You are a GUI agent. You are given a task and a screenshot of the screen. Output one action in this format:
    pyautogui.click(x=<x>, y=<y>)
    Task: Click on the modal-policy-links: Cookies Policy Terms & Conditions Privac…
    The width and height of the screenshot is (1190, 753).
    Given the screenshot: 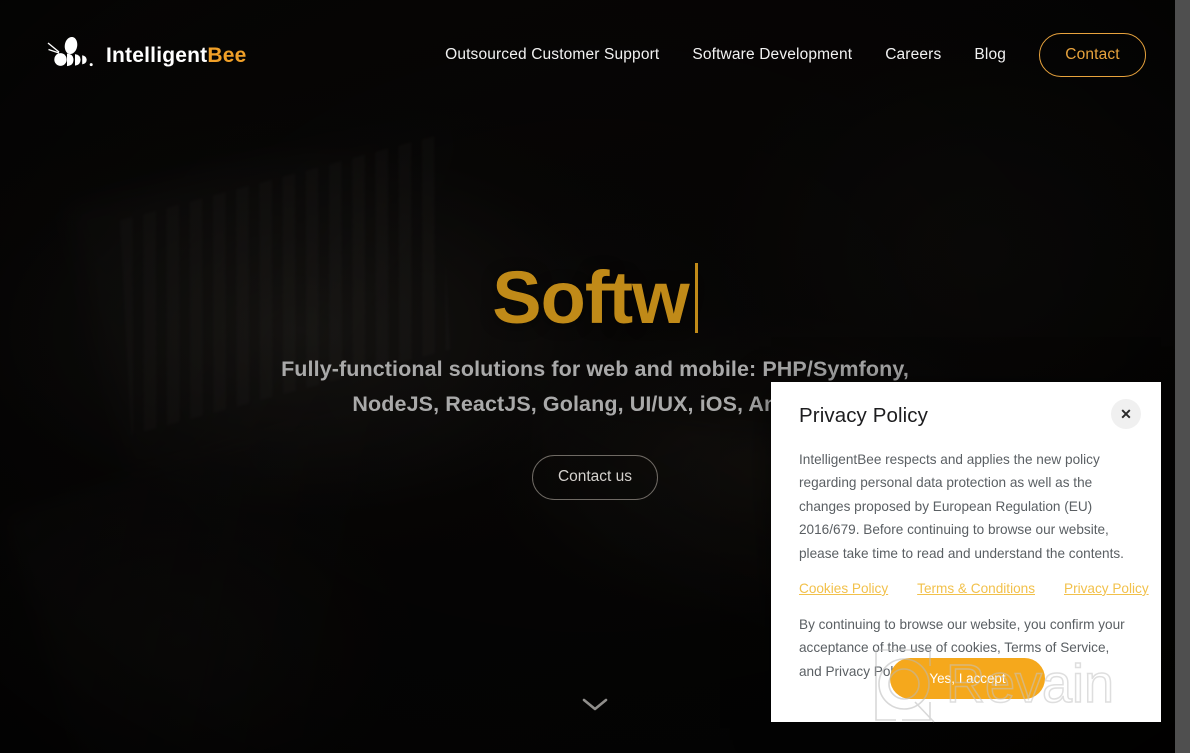 What is the action you would take?
    pyautogui.click(x=974, y=588)
    